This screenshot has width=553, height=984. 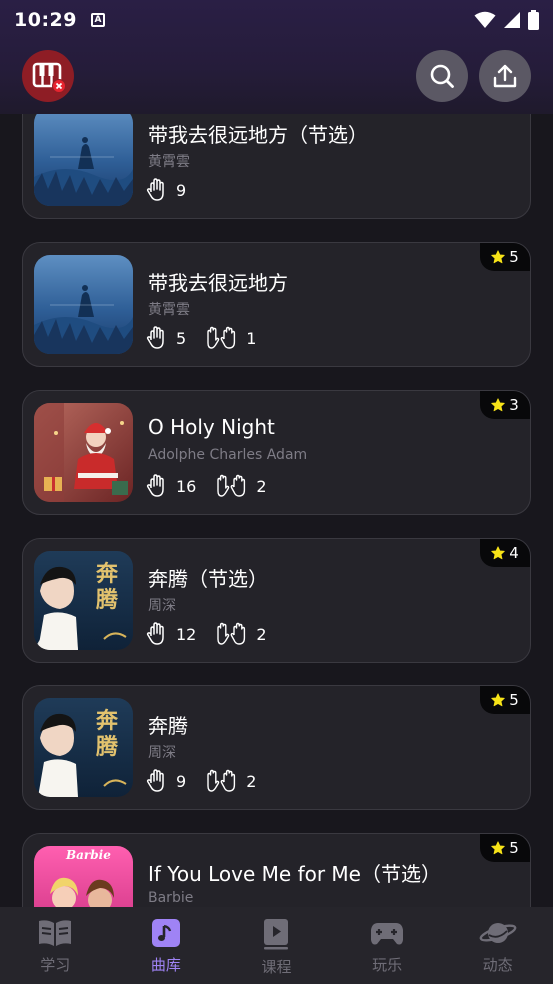 I want to click on rating-badge: 3, so click(x=505, y=405).